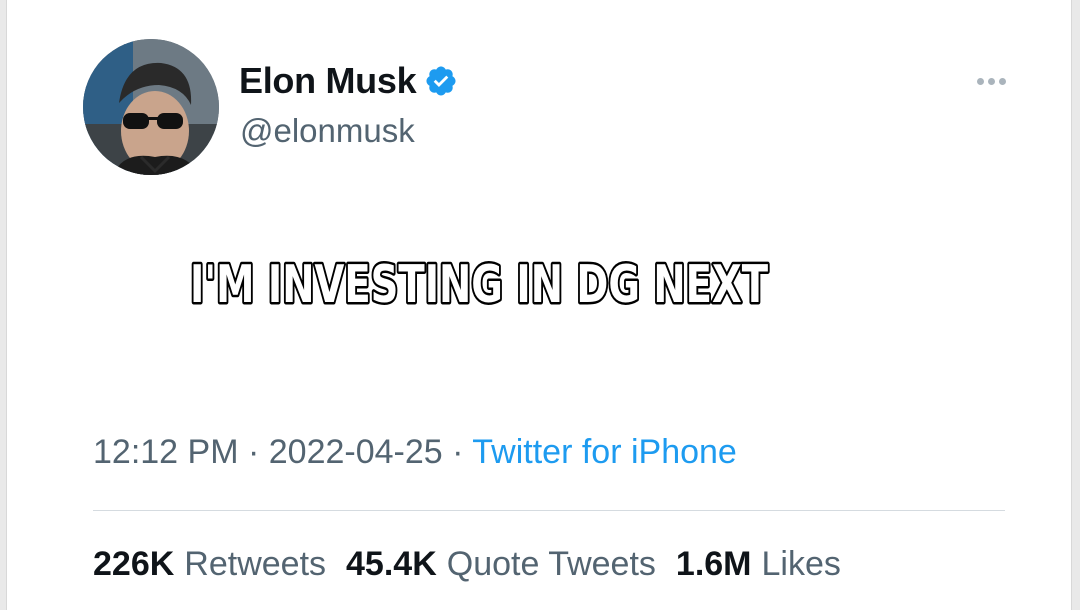  I want to click on likes-stat: 1.6M Likes, so click(758, 564).